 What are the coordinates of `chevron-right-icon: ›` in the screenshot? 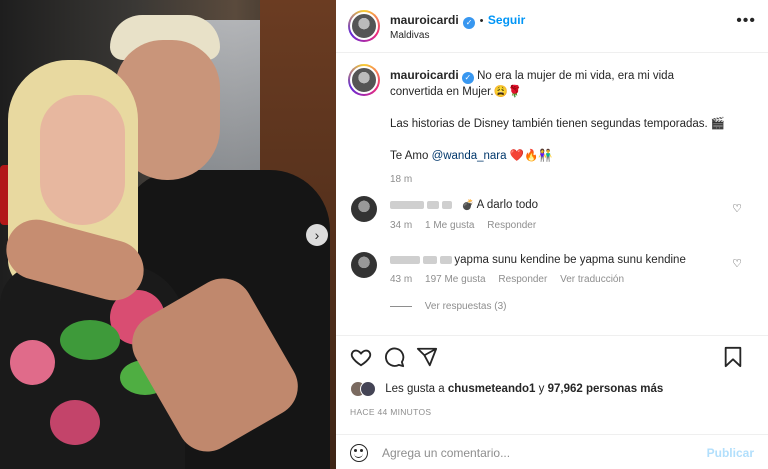 It's located at (317, 235).